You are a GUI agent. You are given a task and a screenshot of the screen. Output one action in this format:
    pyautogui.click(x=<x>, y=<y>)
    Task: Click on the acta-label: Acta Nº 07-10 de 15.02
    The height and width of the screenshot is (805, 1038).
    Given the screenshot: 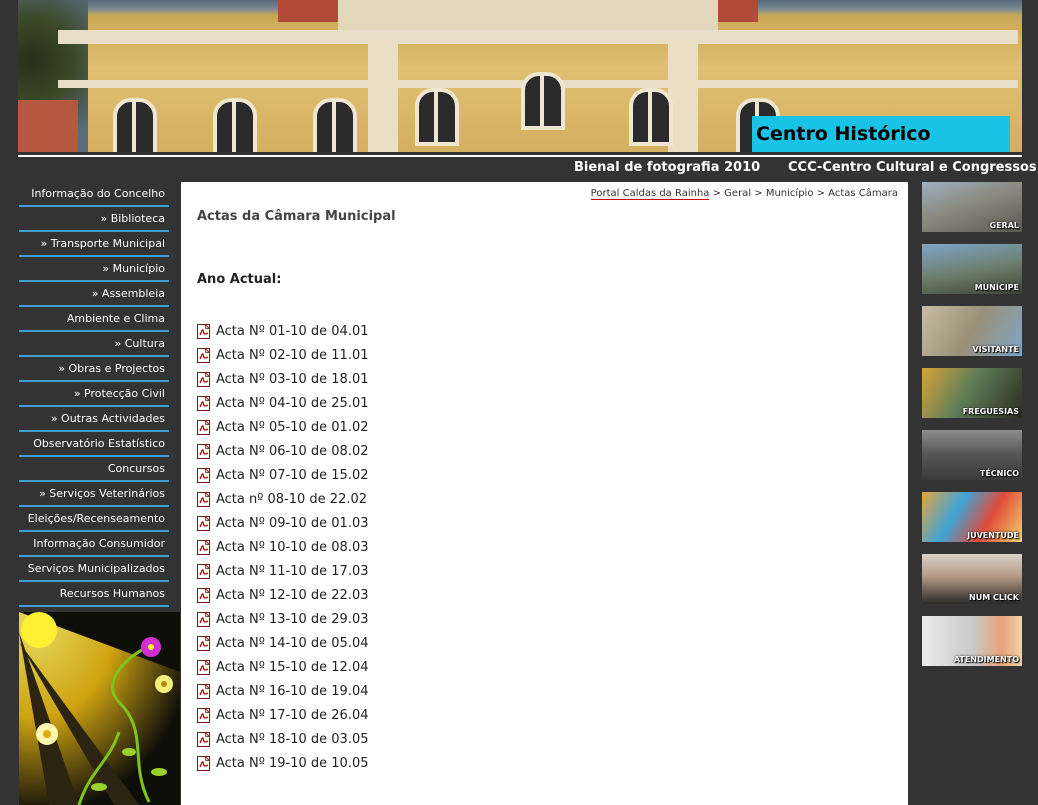 What is the action you would take?
    pyautogui.click(x=292, y=475)
    